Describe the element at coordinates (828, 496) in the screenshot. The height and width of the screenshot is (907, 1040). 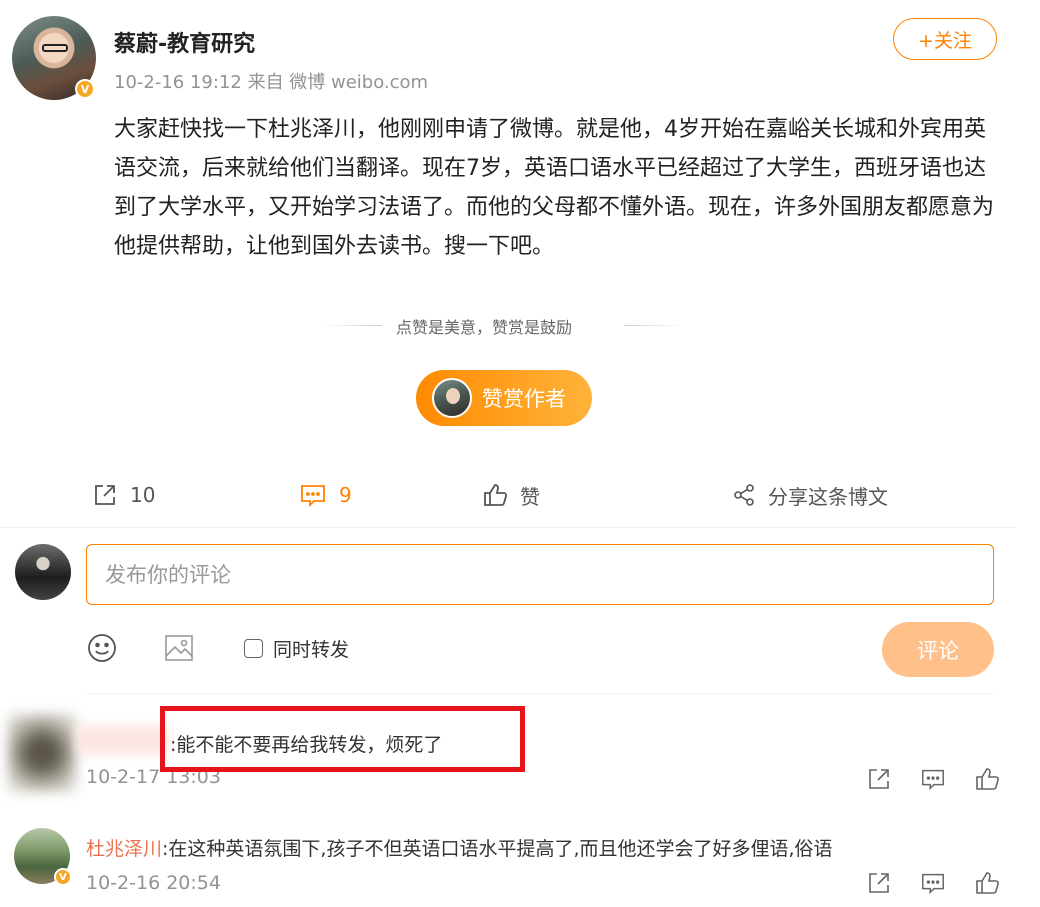
I see `share-label: 分享这条博文` at that location.